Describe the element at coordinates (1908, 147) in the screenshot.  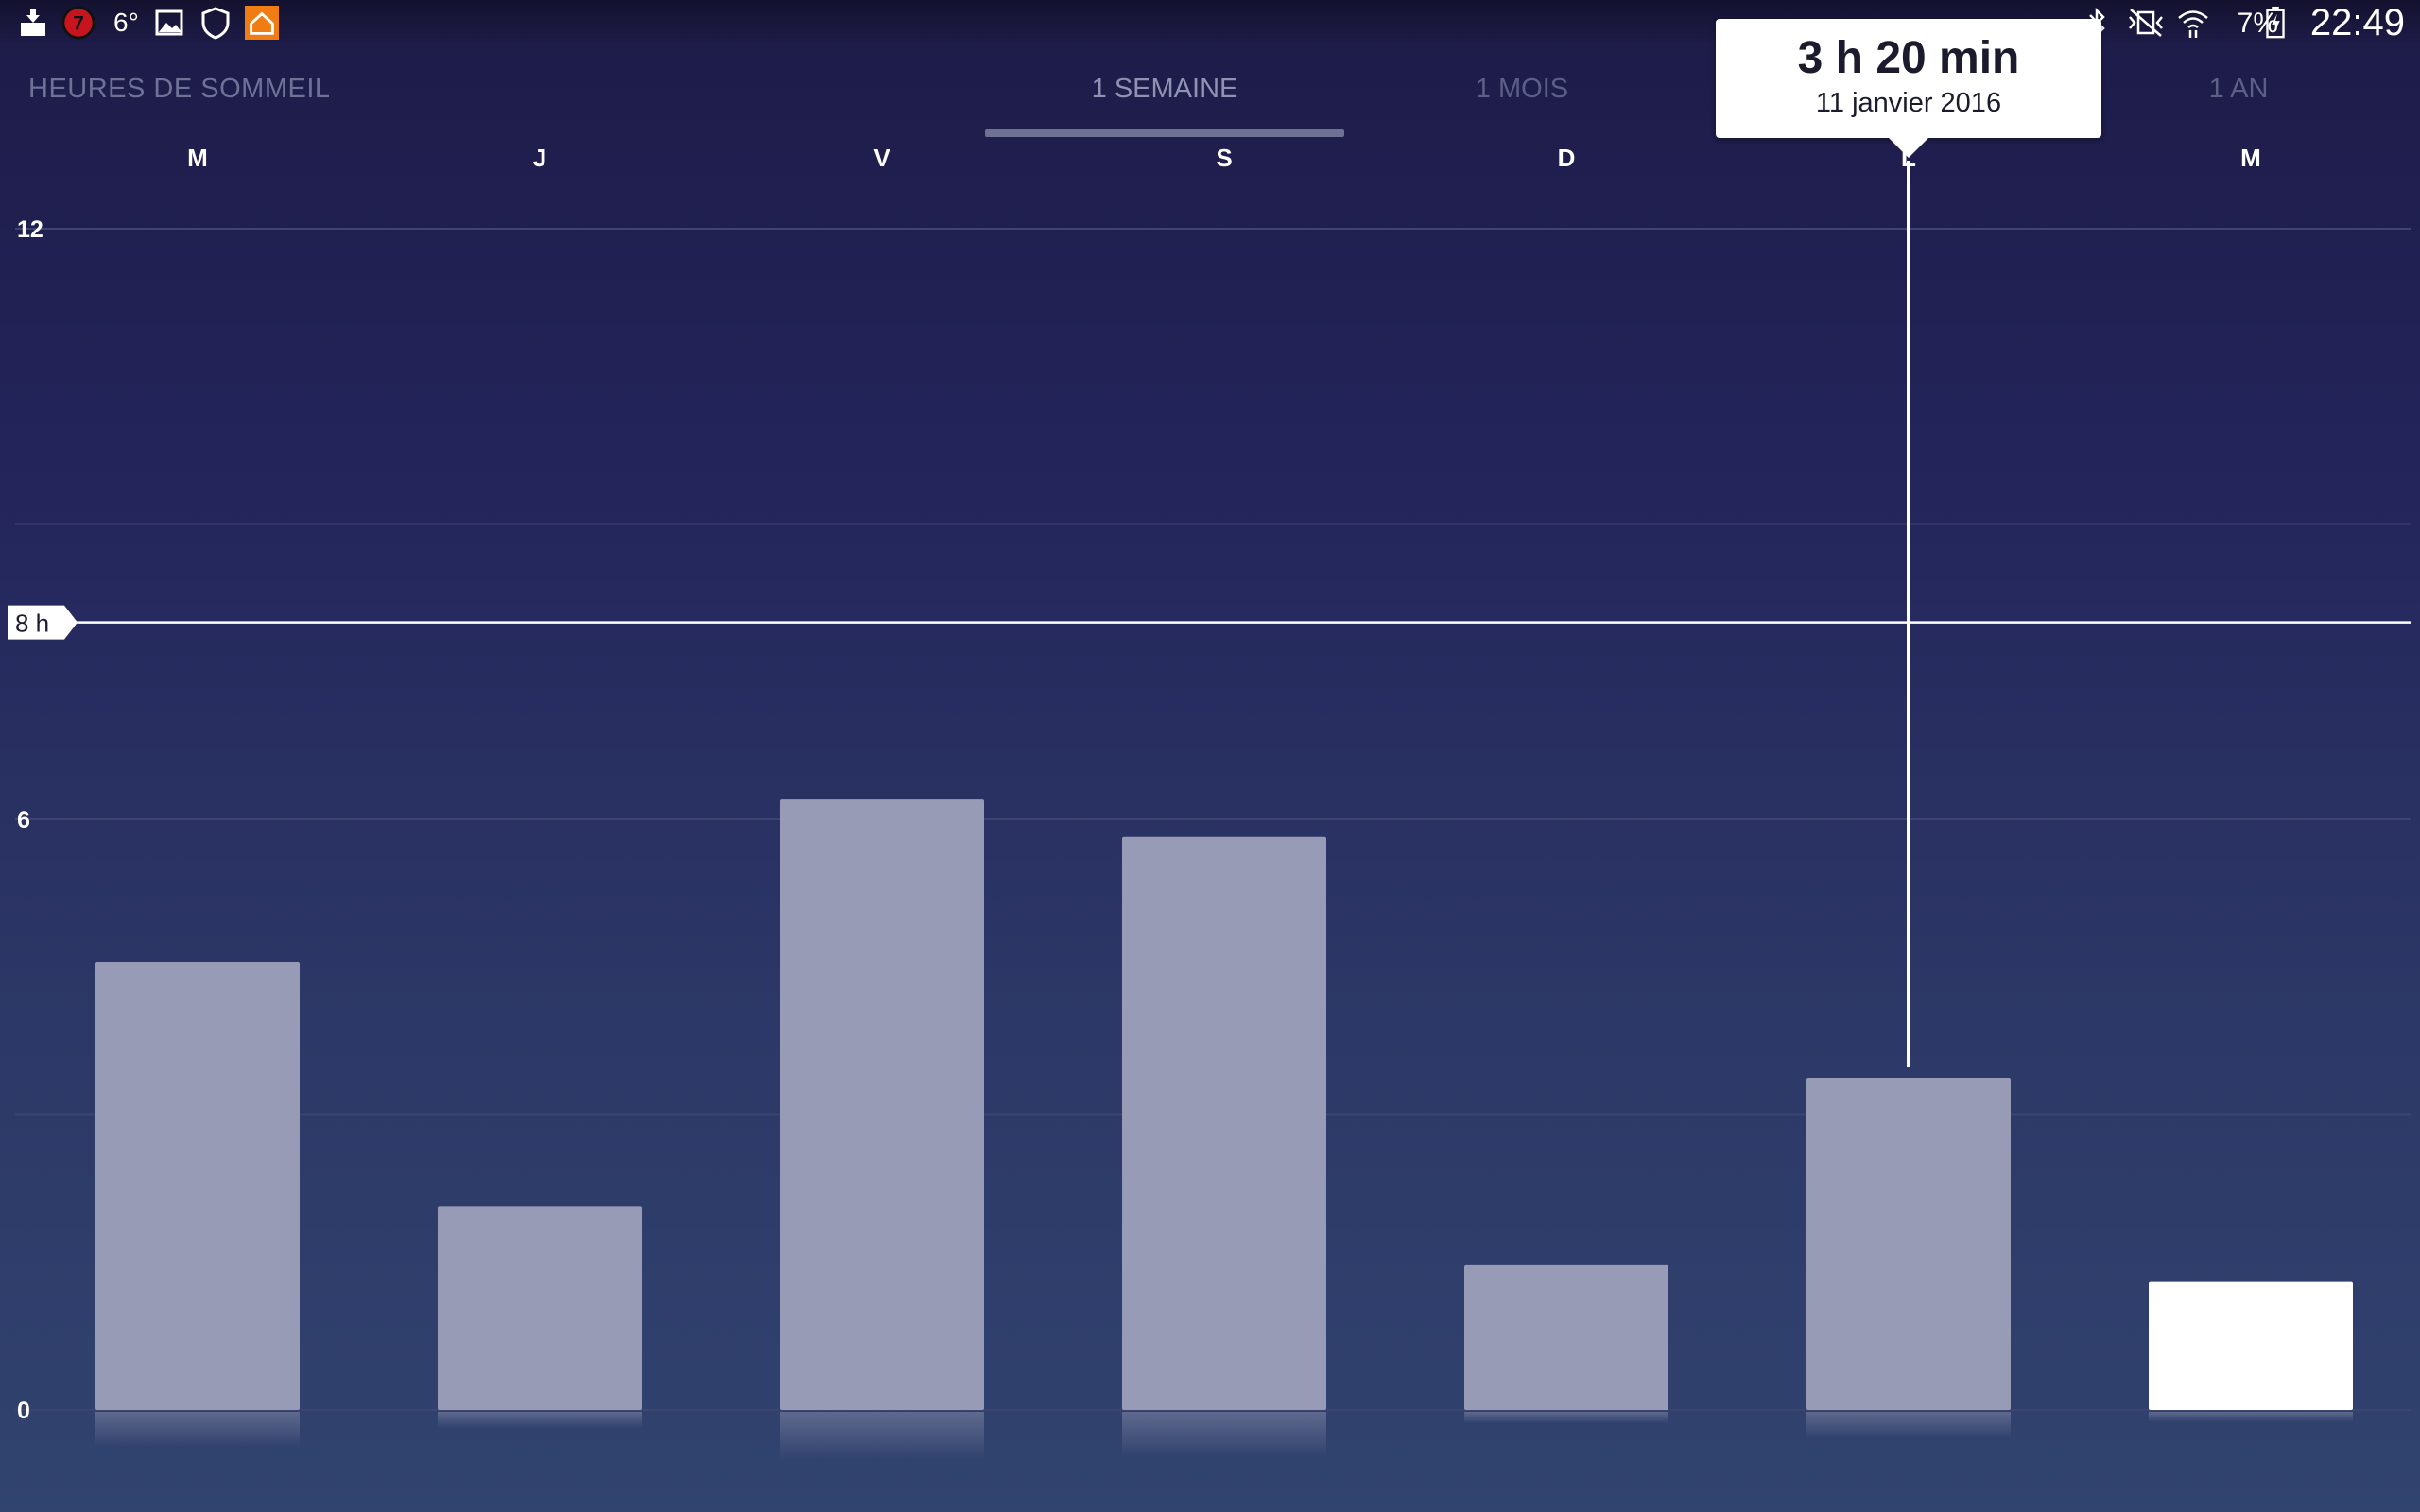
I see `tooltip-arrow` at that location.